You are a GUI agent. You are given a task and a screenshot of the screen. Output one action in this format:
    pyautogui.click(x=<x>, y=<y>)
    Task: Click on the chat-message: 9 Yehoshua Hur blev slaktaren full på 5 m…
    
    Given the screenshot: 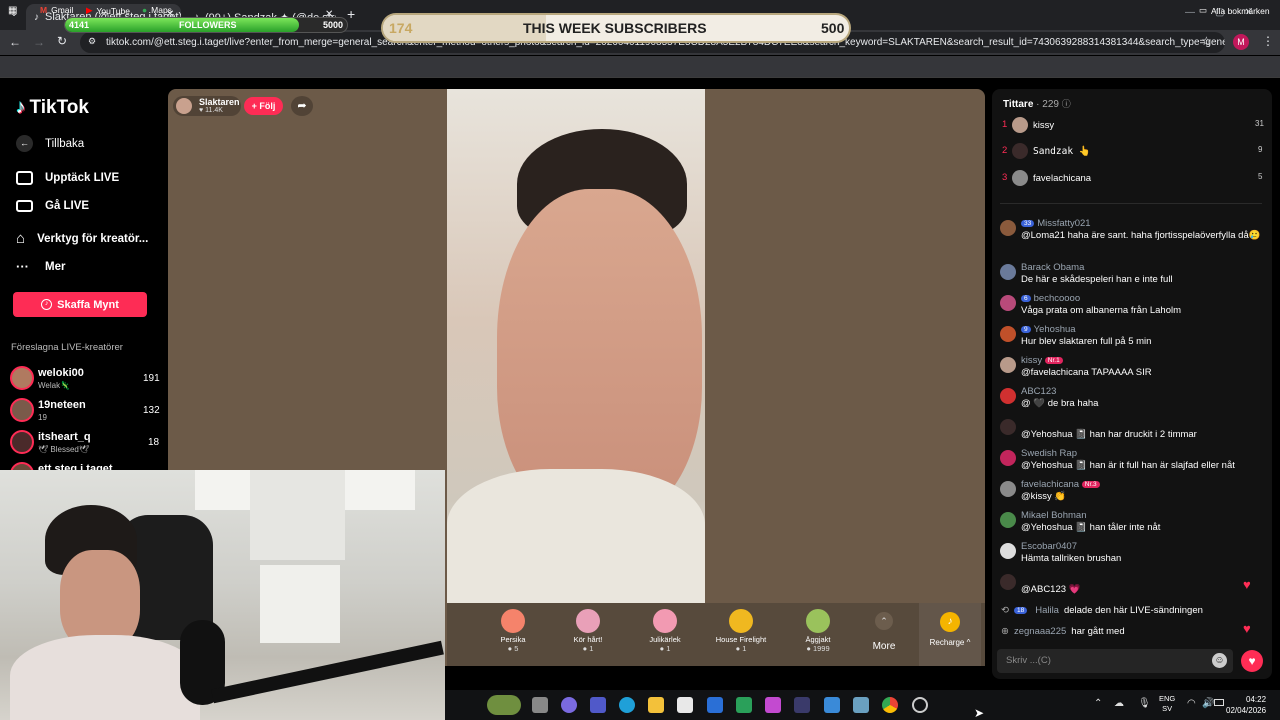 What is the action you would take?
    pyautogui.click(x=1133, y=335)
    